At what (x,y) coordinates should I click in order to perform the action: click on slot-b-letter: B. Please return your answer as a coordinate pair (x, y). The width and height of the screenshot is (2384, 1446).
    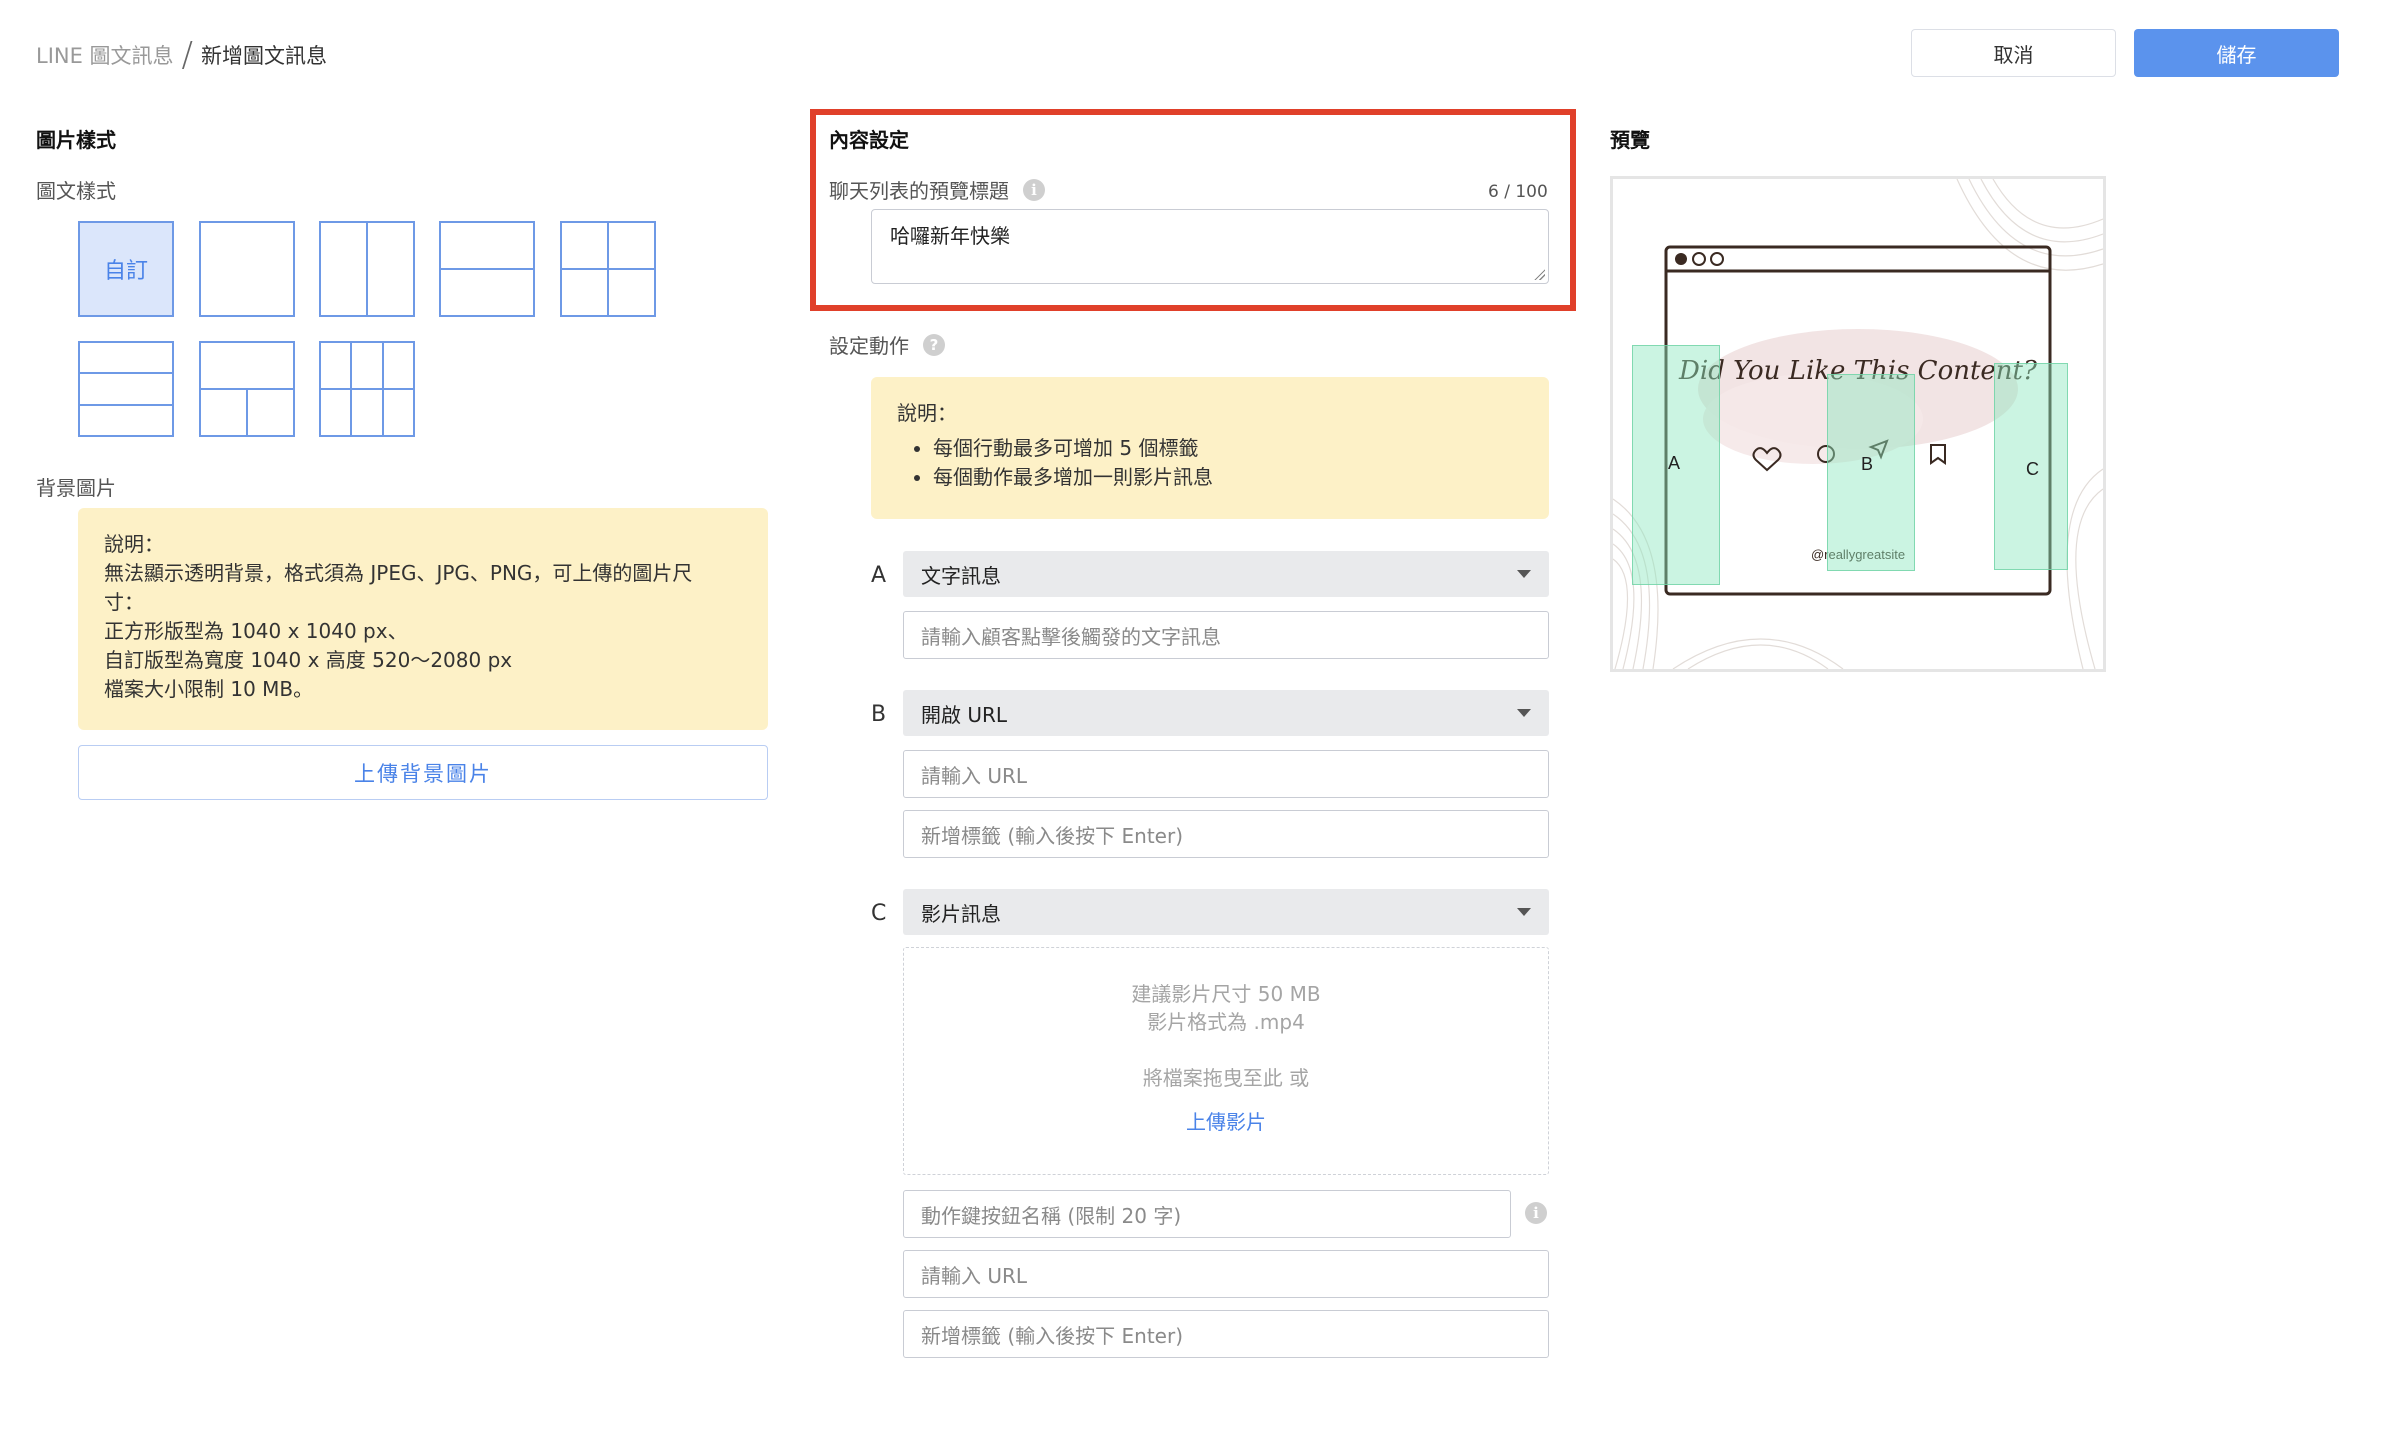
    Looking at the image, I should click on (879, 714).